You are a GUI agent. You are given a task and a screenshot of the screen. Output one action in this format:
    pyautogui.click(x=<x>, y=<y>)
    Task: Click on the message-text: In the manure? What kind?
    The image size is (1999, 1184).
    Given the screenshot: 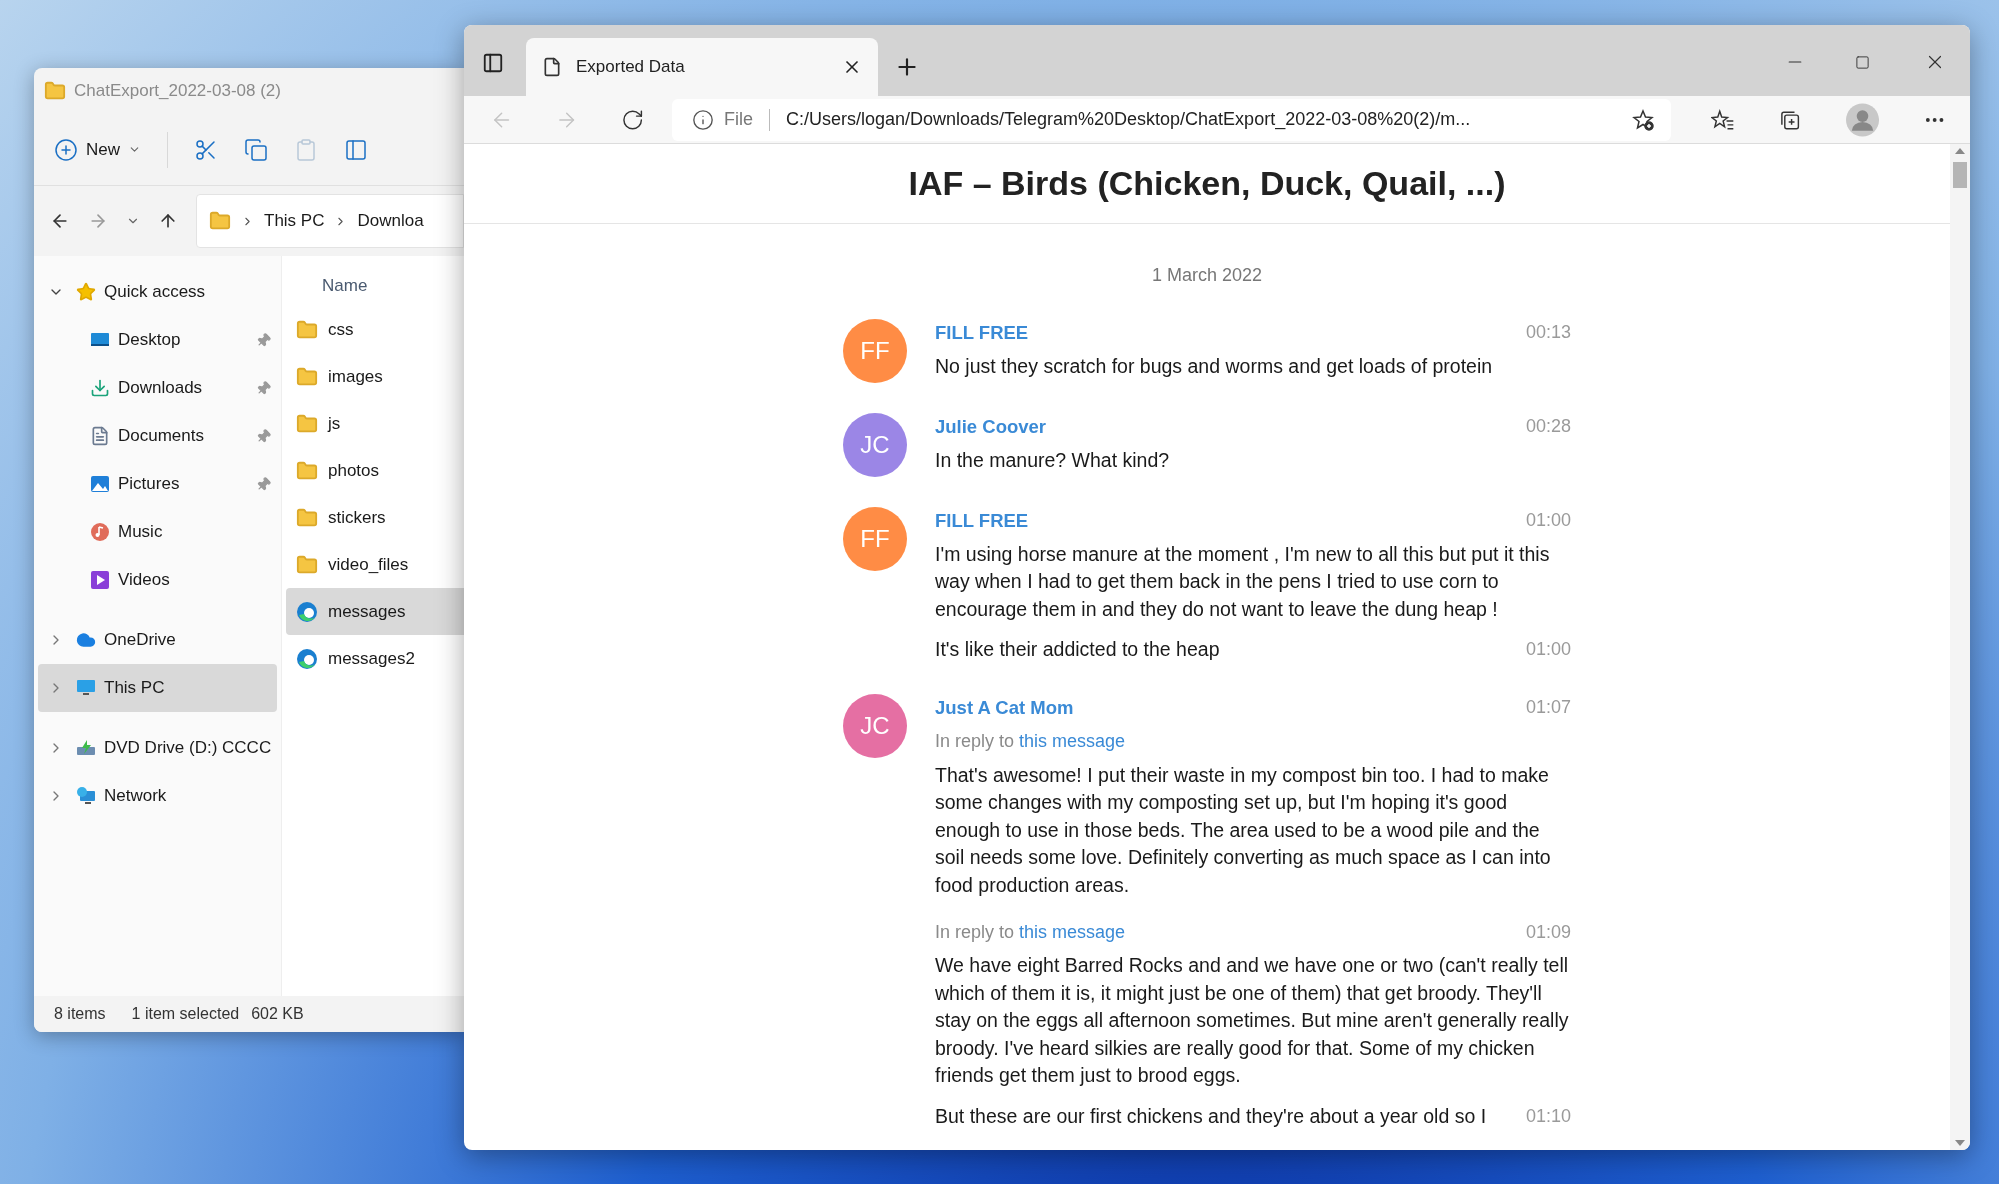 What is the action you would take?
    pyautogui.click(x=1053, y=460)
    